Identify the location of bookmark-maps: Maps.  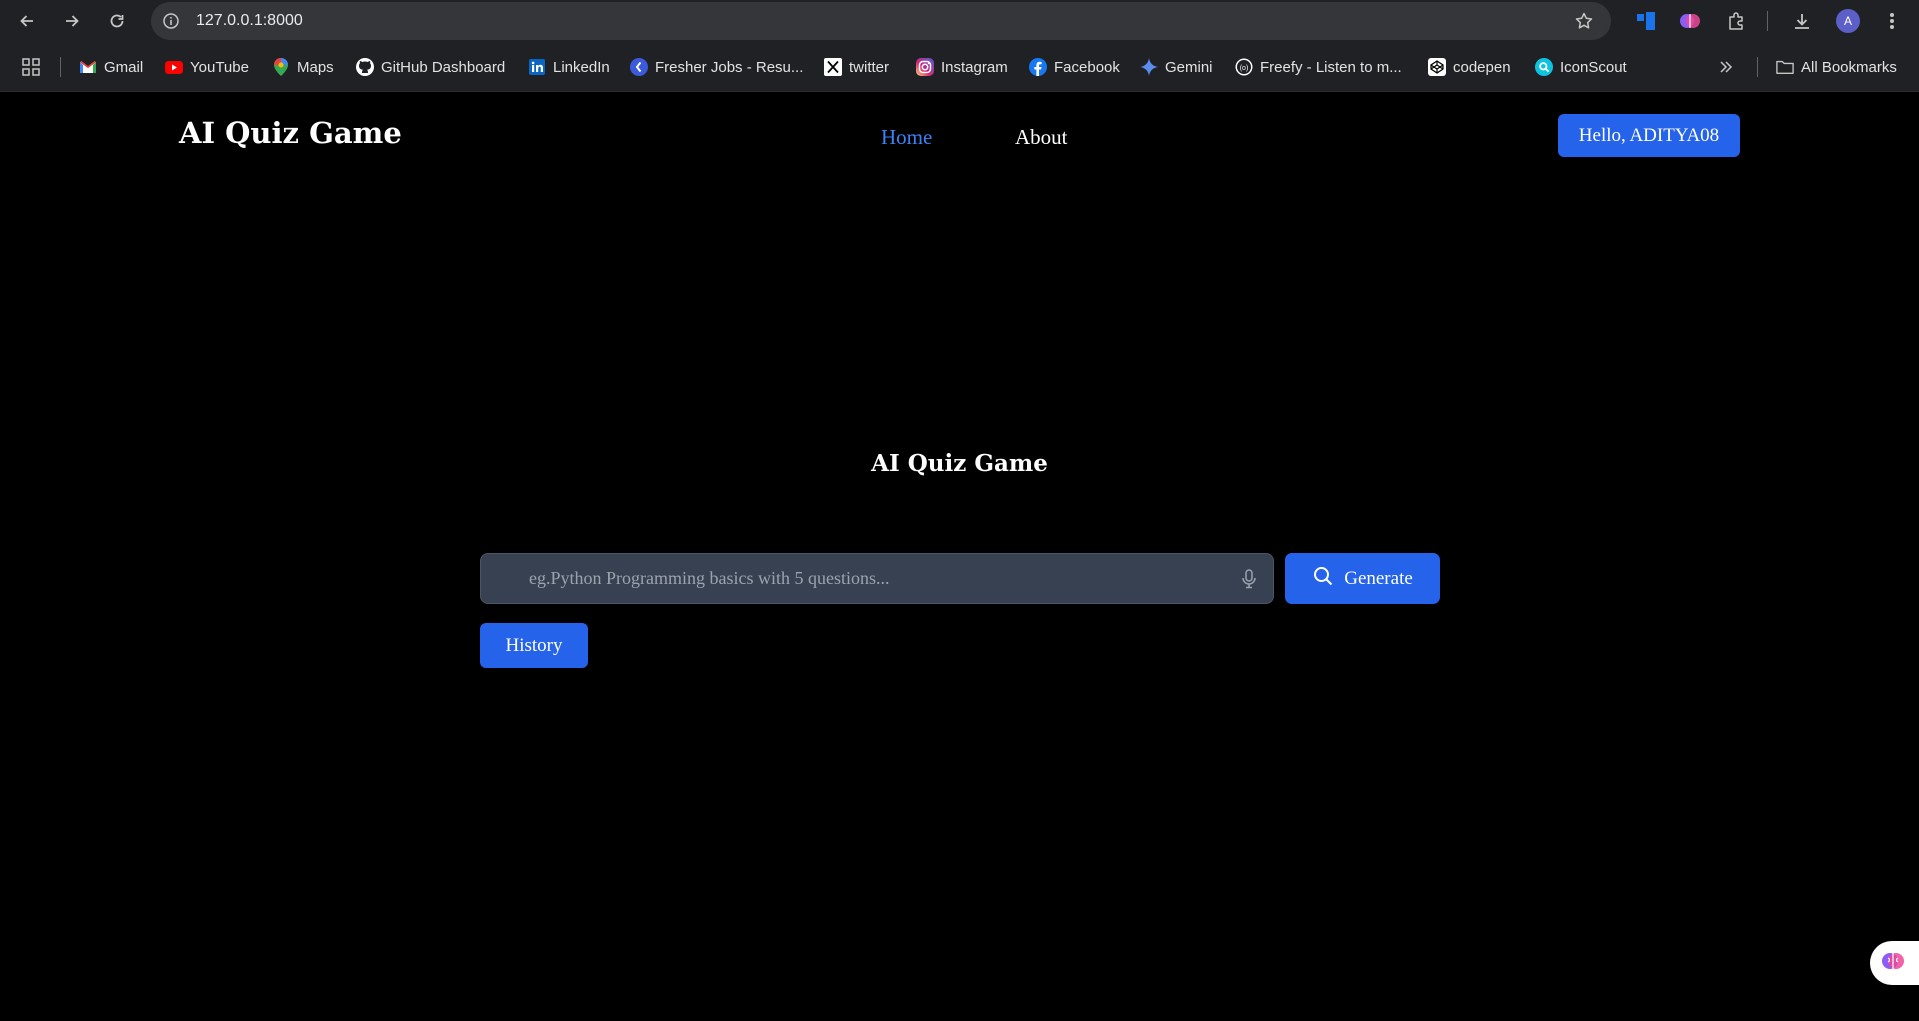
(303, 67).